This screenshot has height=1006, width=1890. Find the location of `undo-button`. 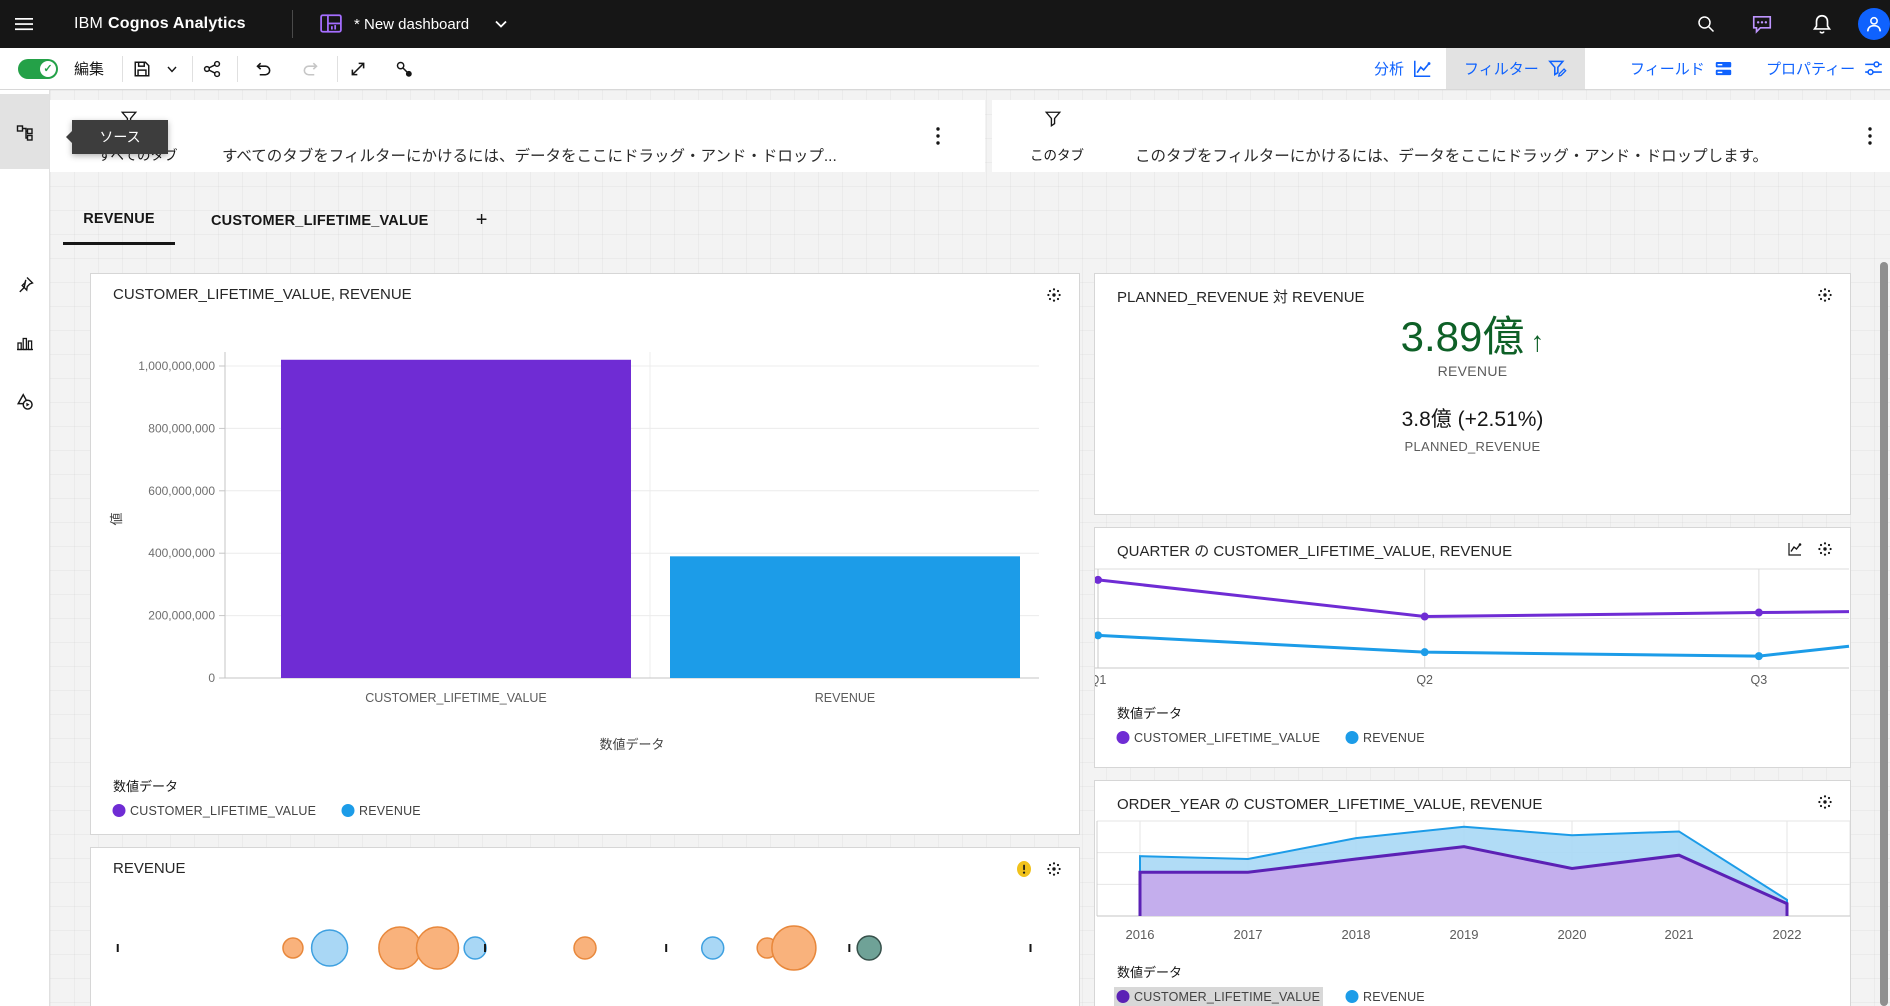

undo-button is located at coordinates (262, 68).